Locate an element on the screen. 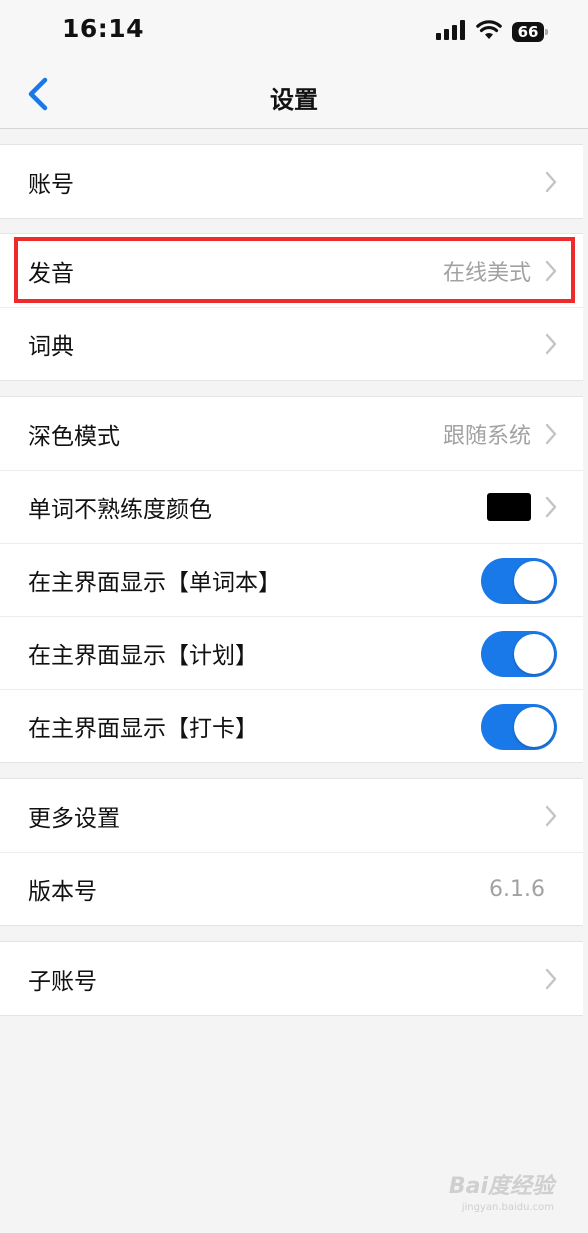  toggle-show-checkin is located at coordinates (519, 727).